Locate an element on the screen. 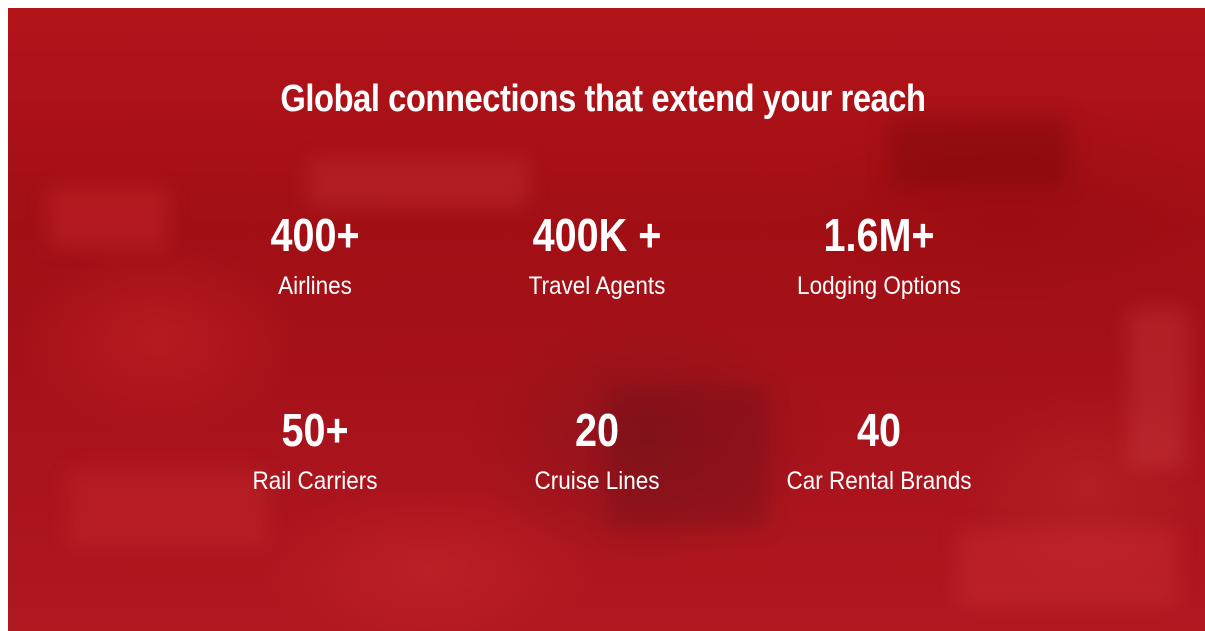  stat-value: 400K + is located at coordinates (597, 235).